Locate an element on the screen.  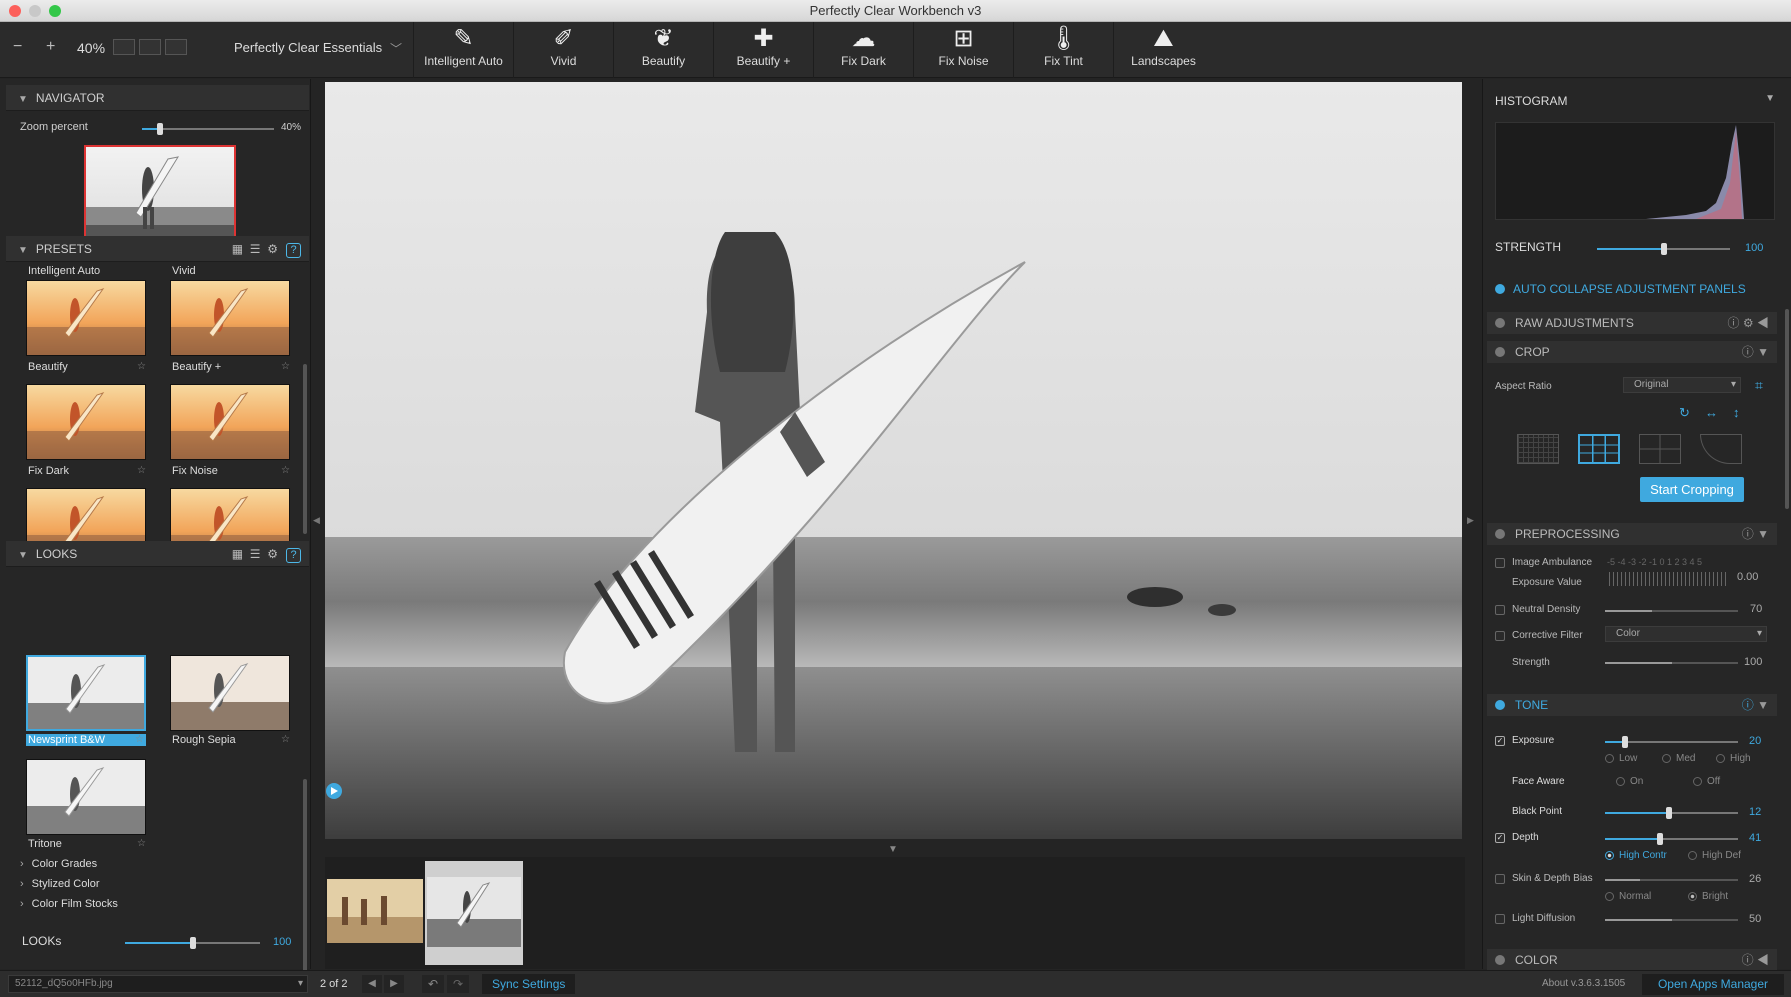
chevron-down-icon: ﹀ is located at coordinates (396, 48).